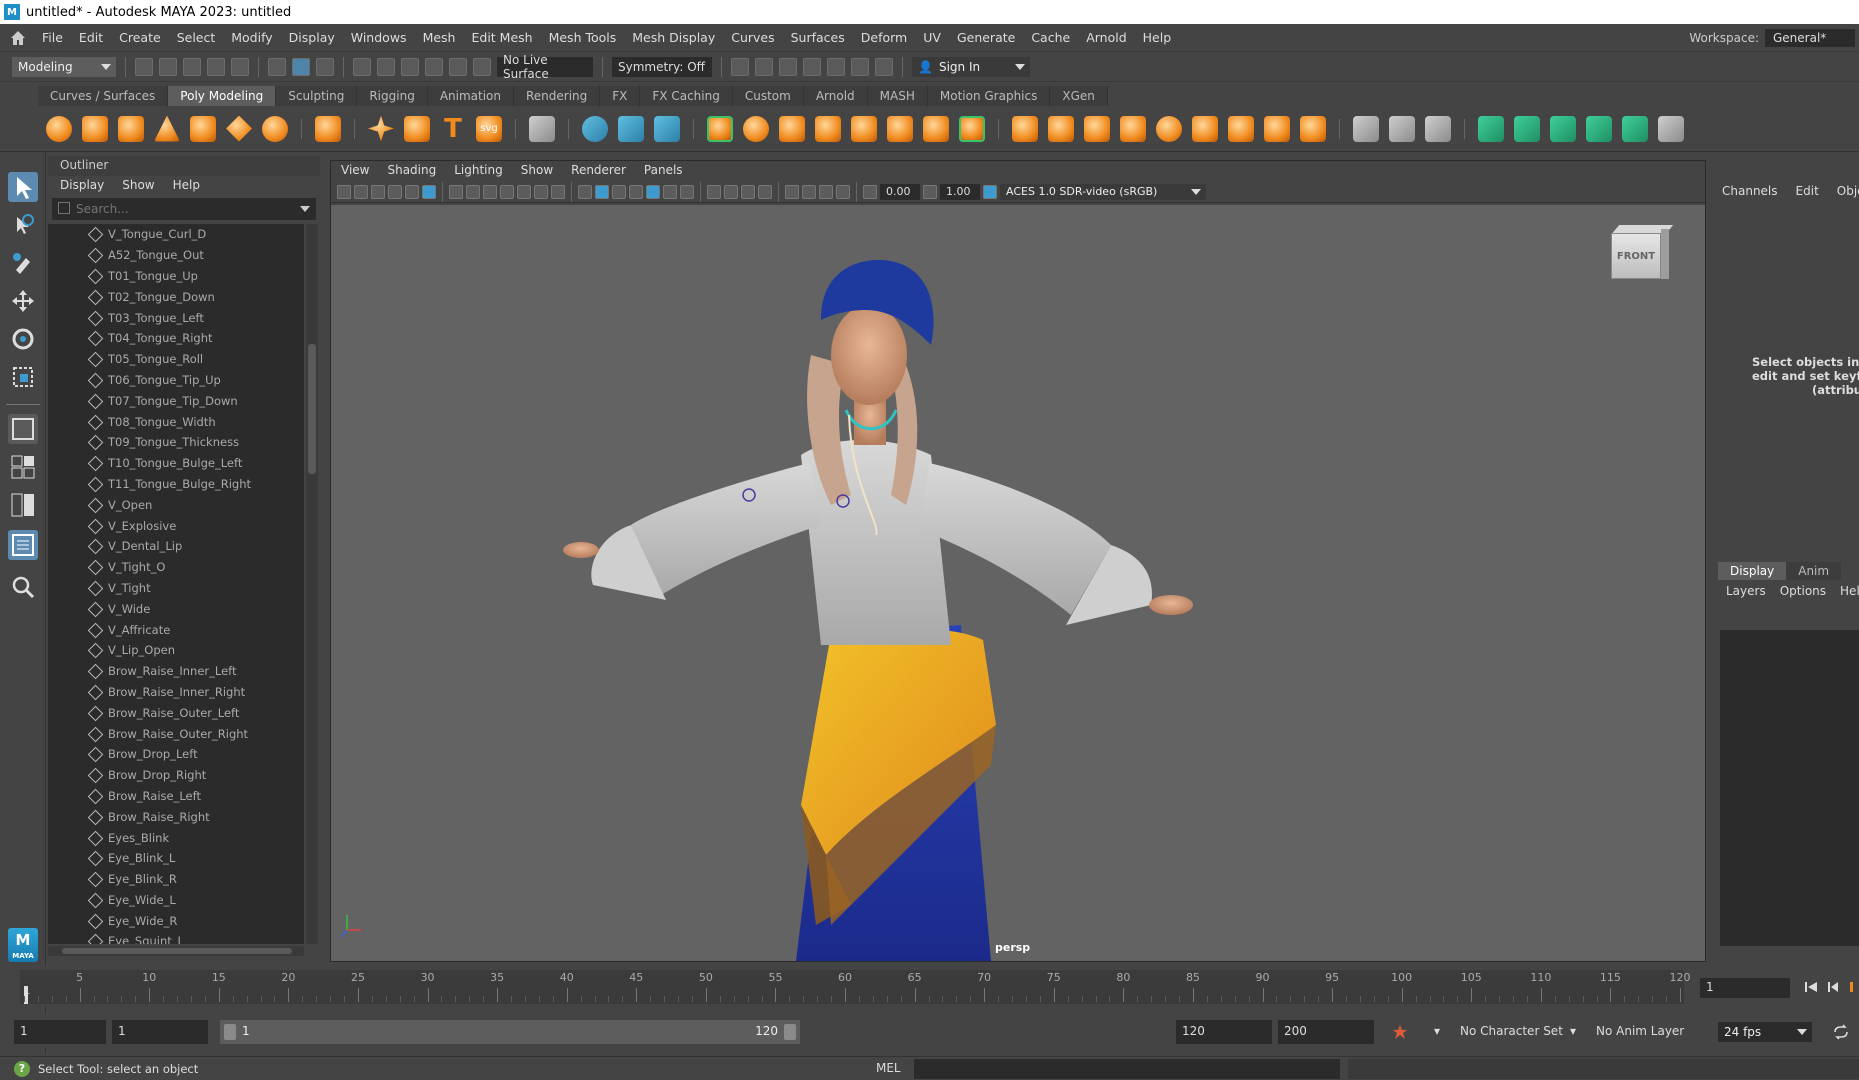  What do you see at coordinates (453, 129) in the screenshot?
I see `text-tool-icon: T` at bounding box center [453, 129].